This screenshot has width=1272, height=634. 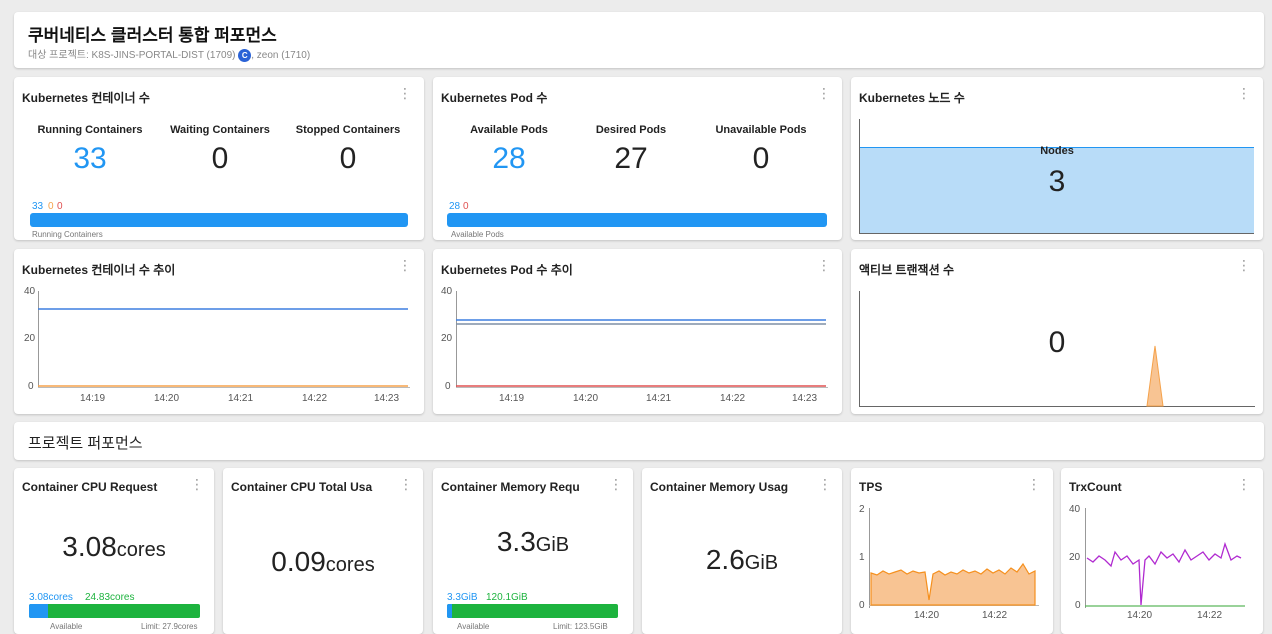 What do you see at coordinates (449, 611) in the screenshot?
I see `memory-request-bar-fill` at bounding box center [449, 611].